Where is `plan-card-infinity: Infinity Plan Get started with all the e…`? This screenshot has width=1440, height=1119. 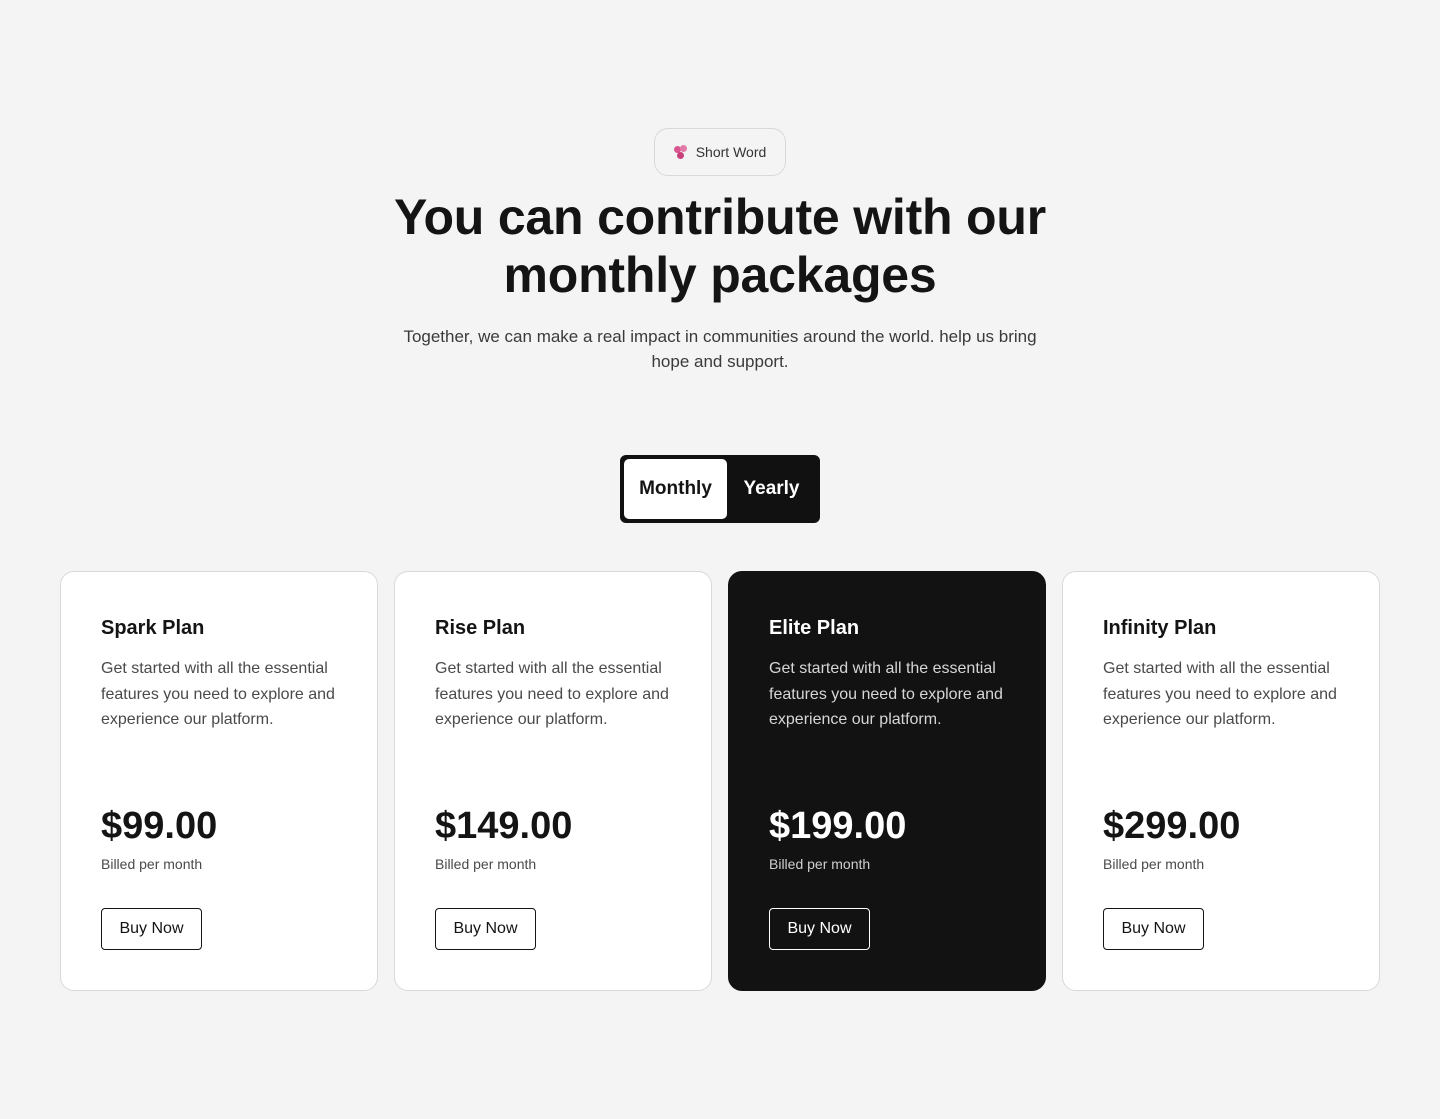
plan-card-infinity: Infinity Plan Get started with all the e… is located at coordinates (1221, 781).